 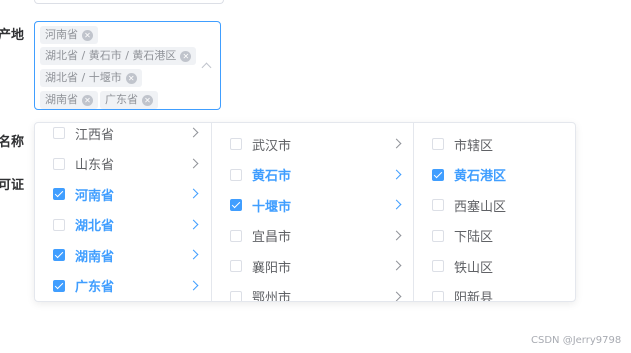 I want to click on option-label: 十堰市, so click(x=272, y=207).